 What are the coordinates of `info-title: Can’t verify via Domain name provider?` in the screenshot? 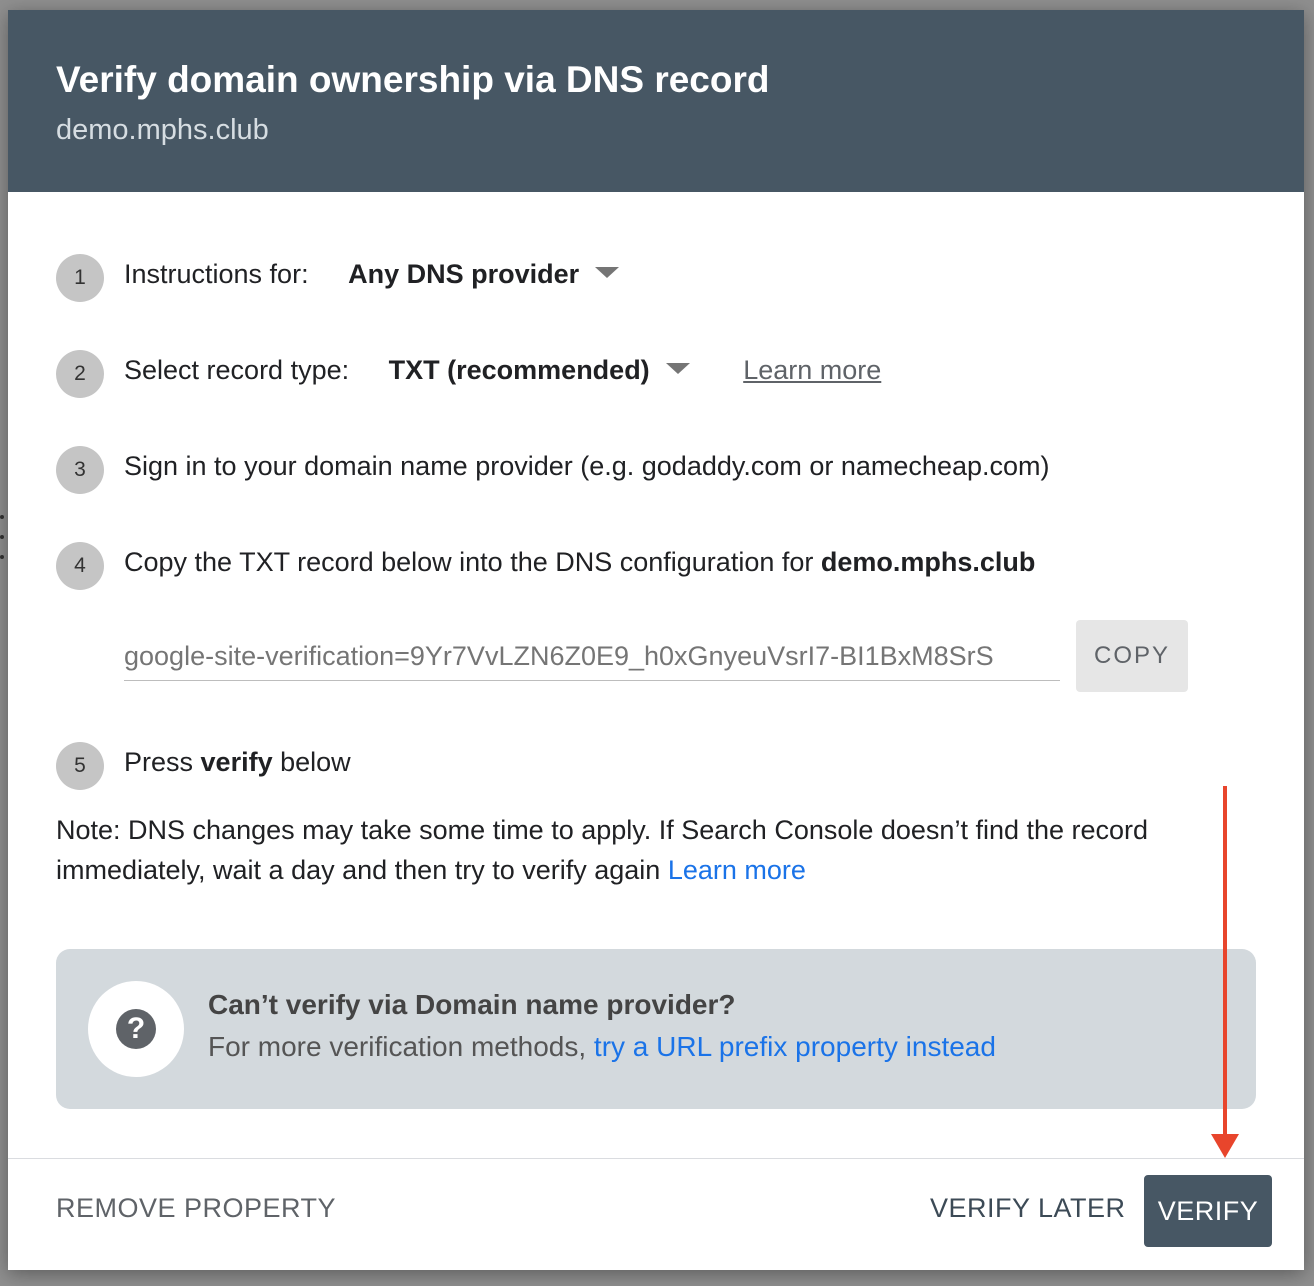 It's located at (472, 1004).